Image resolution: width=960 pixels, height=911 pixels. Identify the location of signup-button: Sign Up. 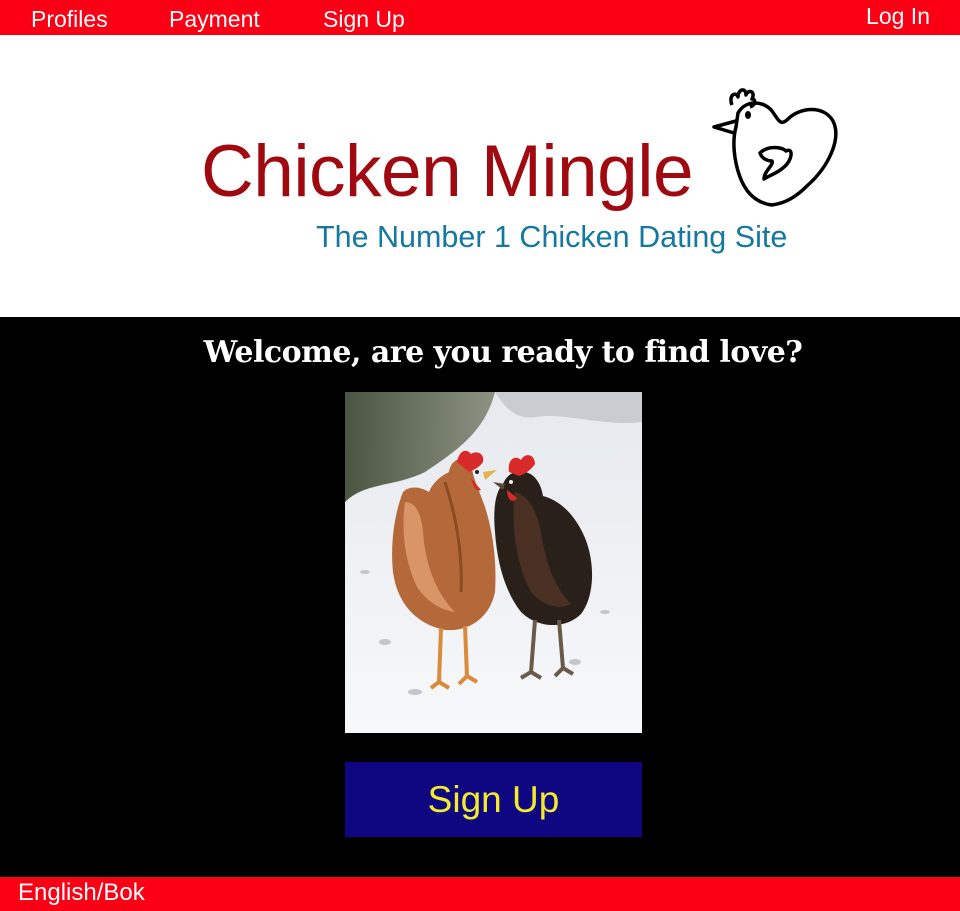
(493, 799).